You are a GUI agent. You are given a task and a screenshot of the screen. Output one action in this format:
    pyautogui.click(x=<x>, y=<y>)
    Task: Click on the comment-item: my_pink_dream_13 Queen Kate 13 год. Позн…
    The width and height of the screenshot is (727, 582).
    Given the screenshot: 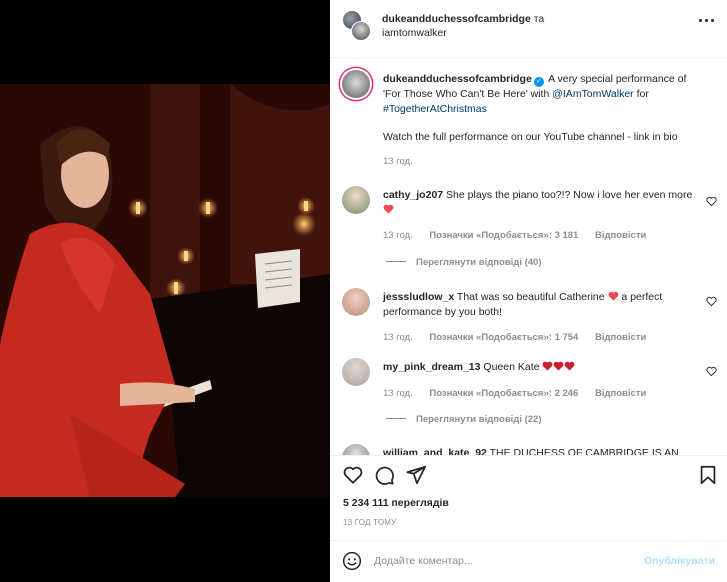 What is the action you would take?
    pyautogui.click(x=534, y=398)
    